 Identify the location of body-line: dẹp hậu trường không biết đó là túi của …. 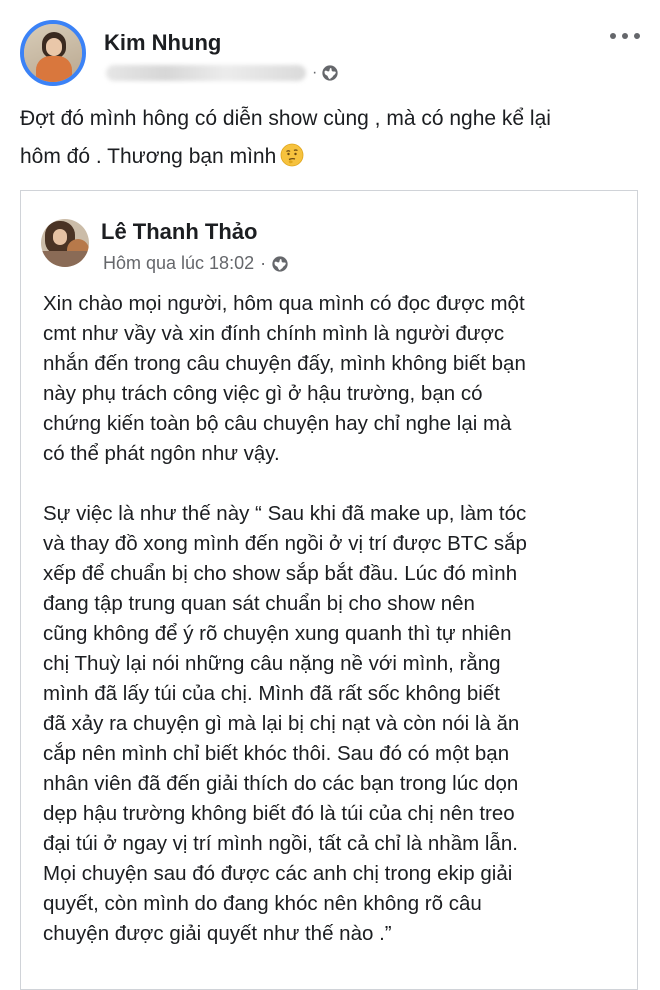
(279, 813).